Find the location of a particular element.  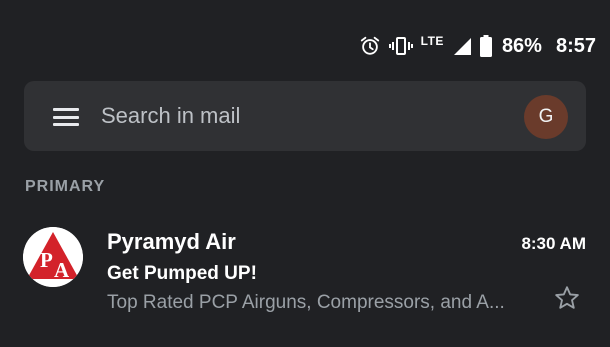

email-time: 8:30 AM is located at coordinates (553, 243).